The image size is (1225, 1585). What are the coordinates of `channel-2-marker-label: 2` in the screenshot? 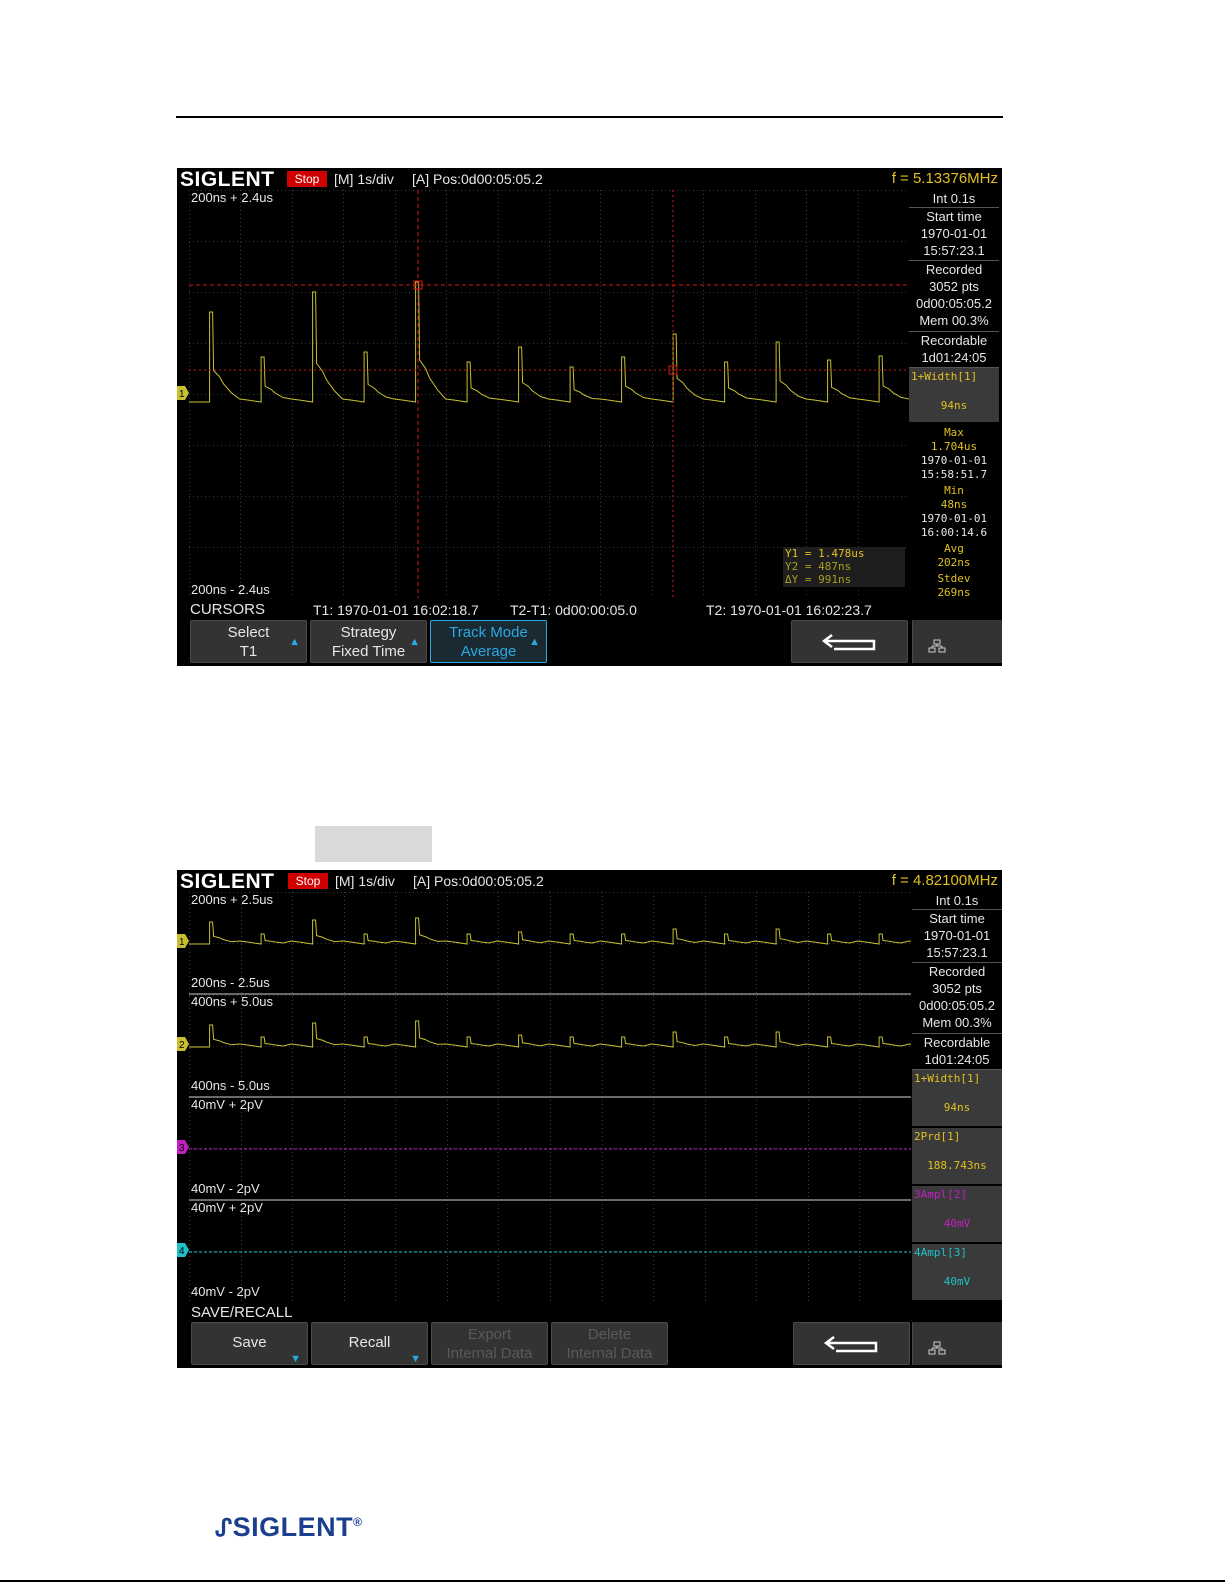 It's located at (182, 1045).